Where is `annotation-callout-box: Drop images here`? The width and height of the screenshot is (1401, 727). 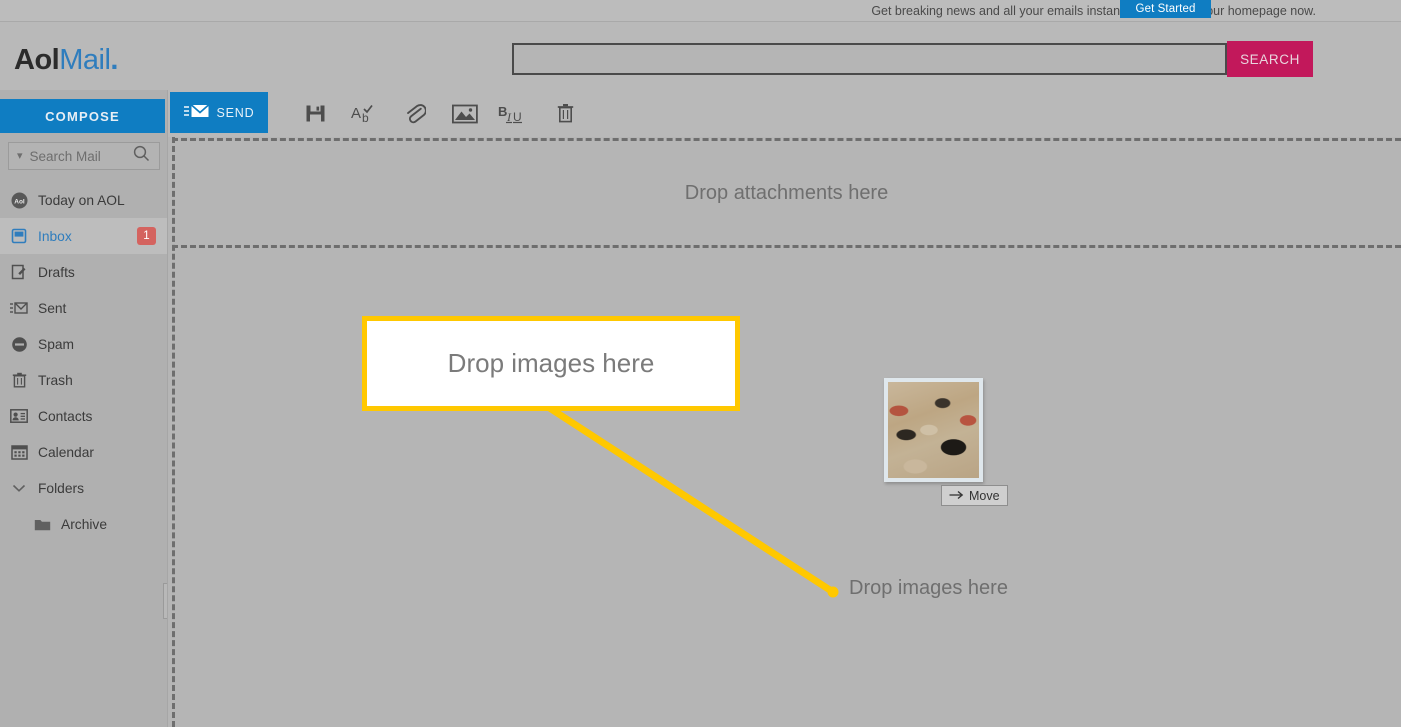 annotation-callout-box: Drop images here is located at coordinates (551, 363).